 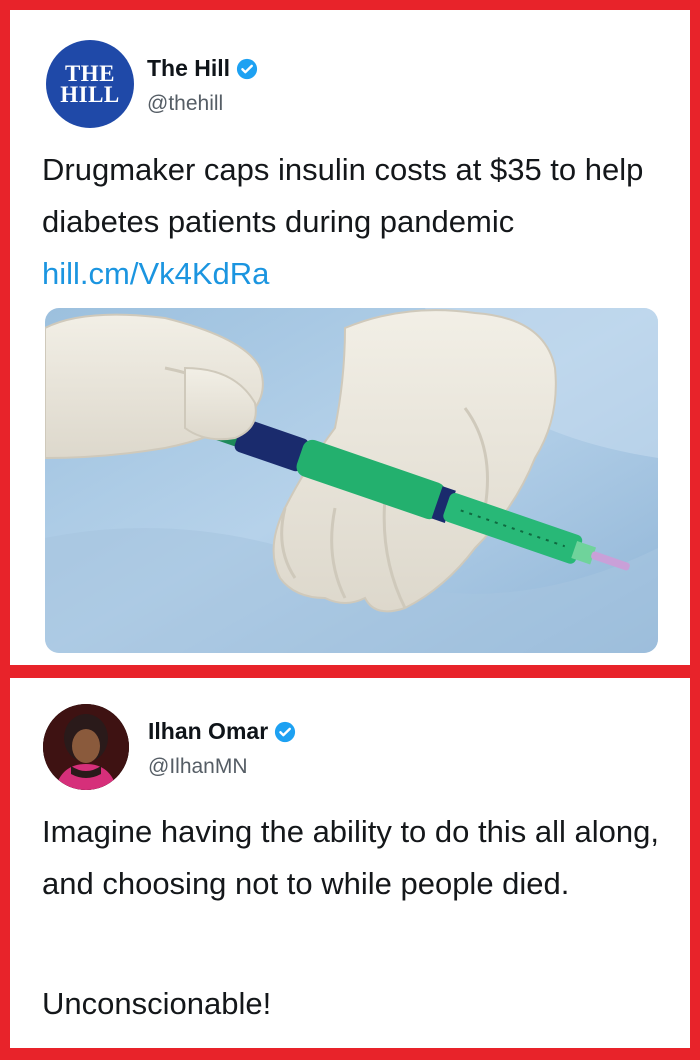 What do you see at coordinates (90, 94) in the screenshot?
I see `avatar-logo-line-2: HILL` at bounding box center [90, 94].